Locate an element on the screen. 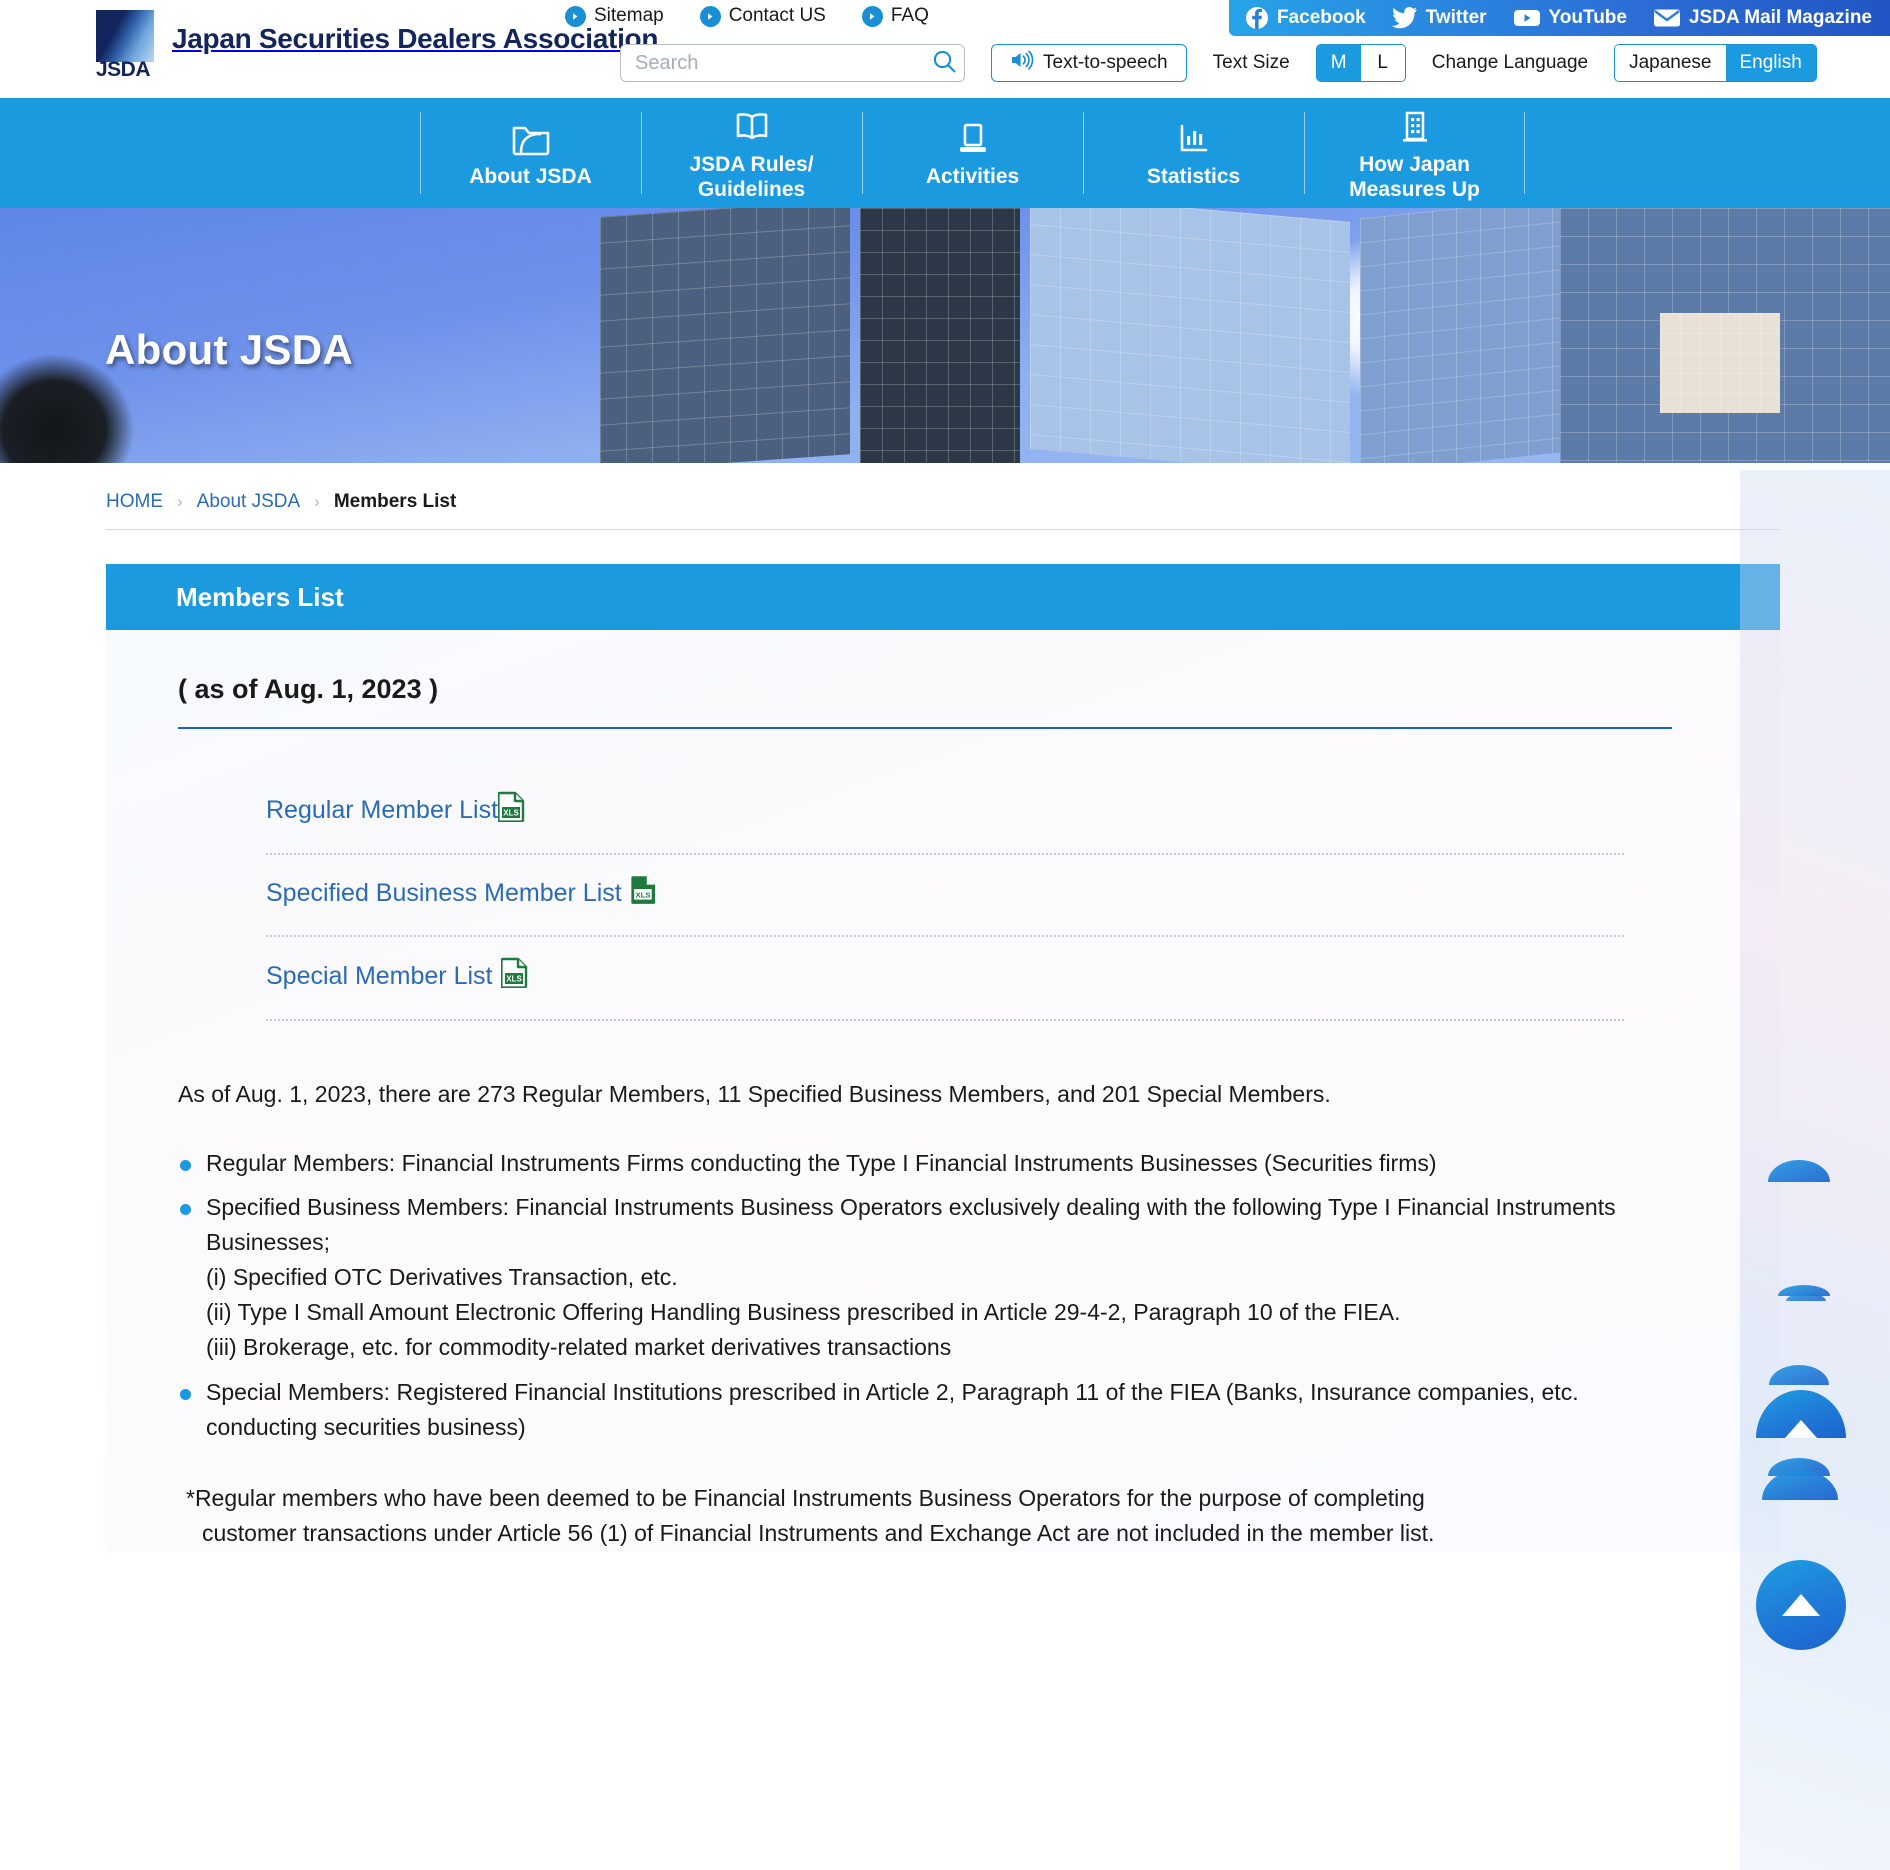 The image size is (1890, 1870). download-link-label: Regular Member List is located at coordinates (382, 809).